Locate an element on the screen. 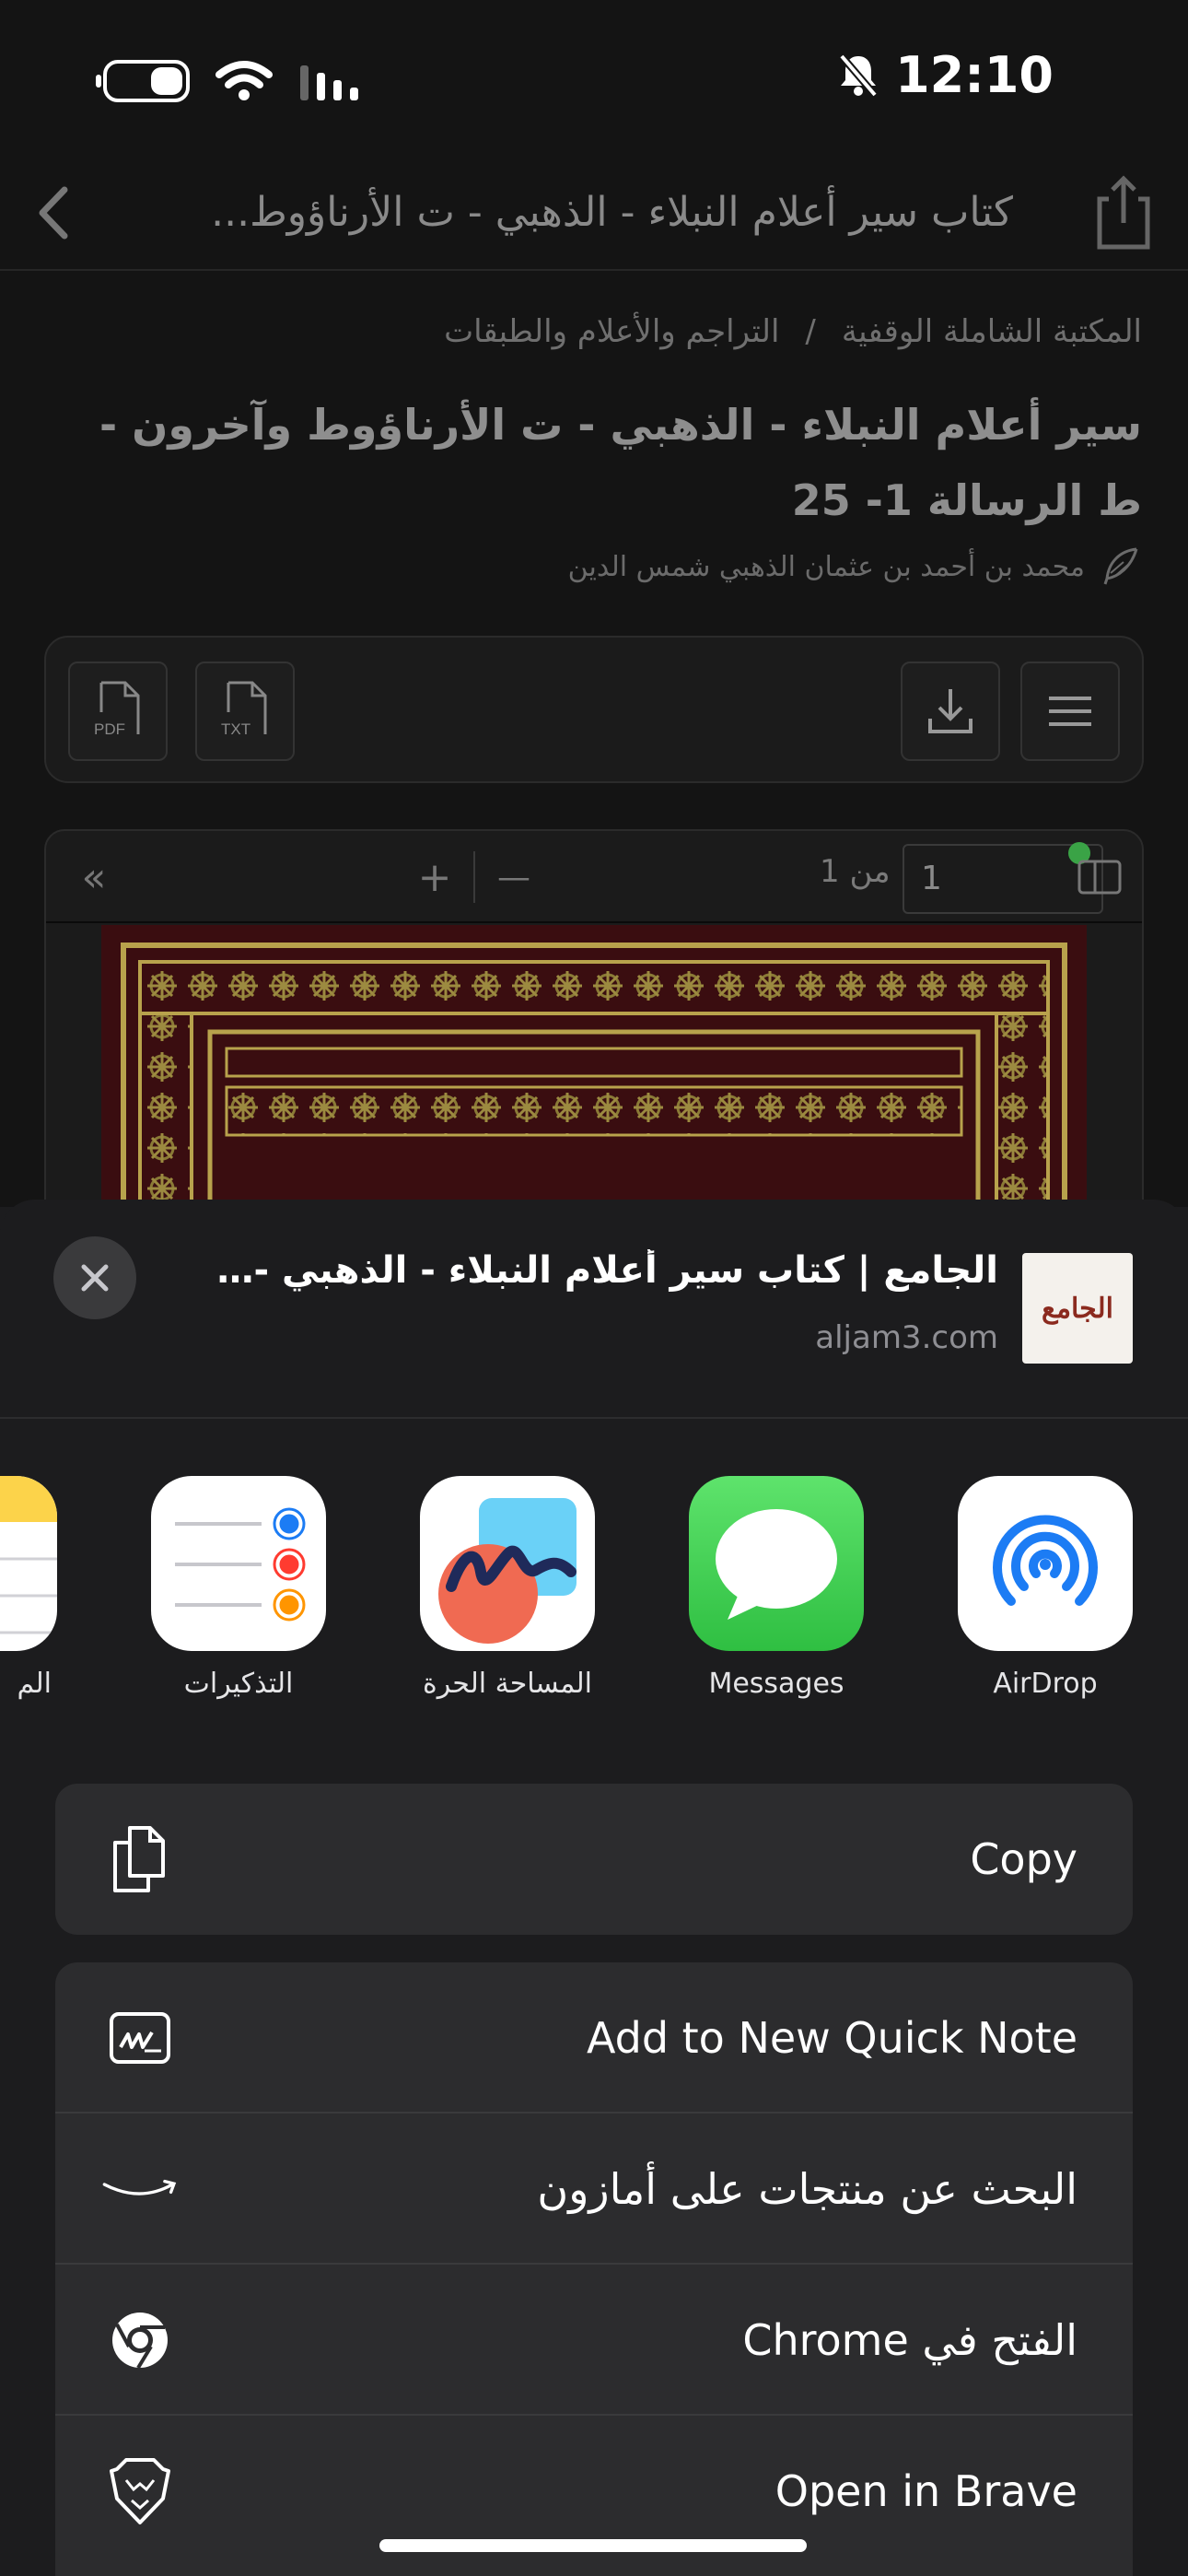  menu-button is located at coordinates (1070, 711).